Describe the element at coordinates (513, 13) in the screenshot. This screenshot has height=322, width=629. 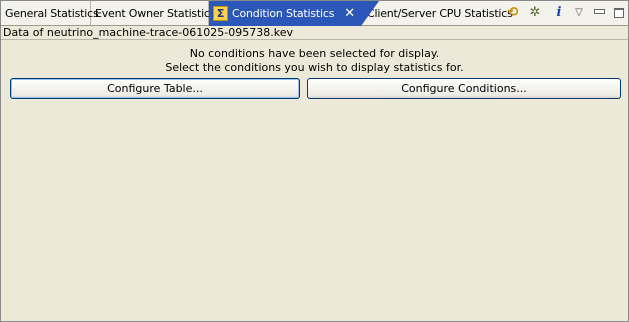
I see `sync-icon: ⟲` at that location.